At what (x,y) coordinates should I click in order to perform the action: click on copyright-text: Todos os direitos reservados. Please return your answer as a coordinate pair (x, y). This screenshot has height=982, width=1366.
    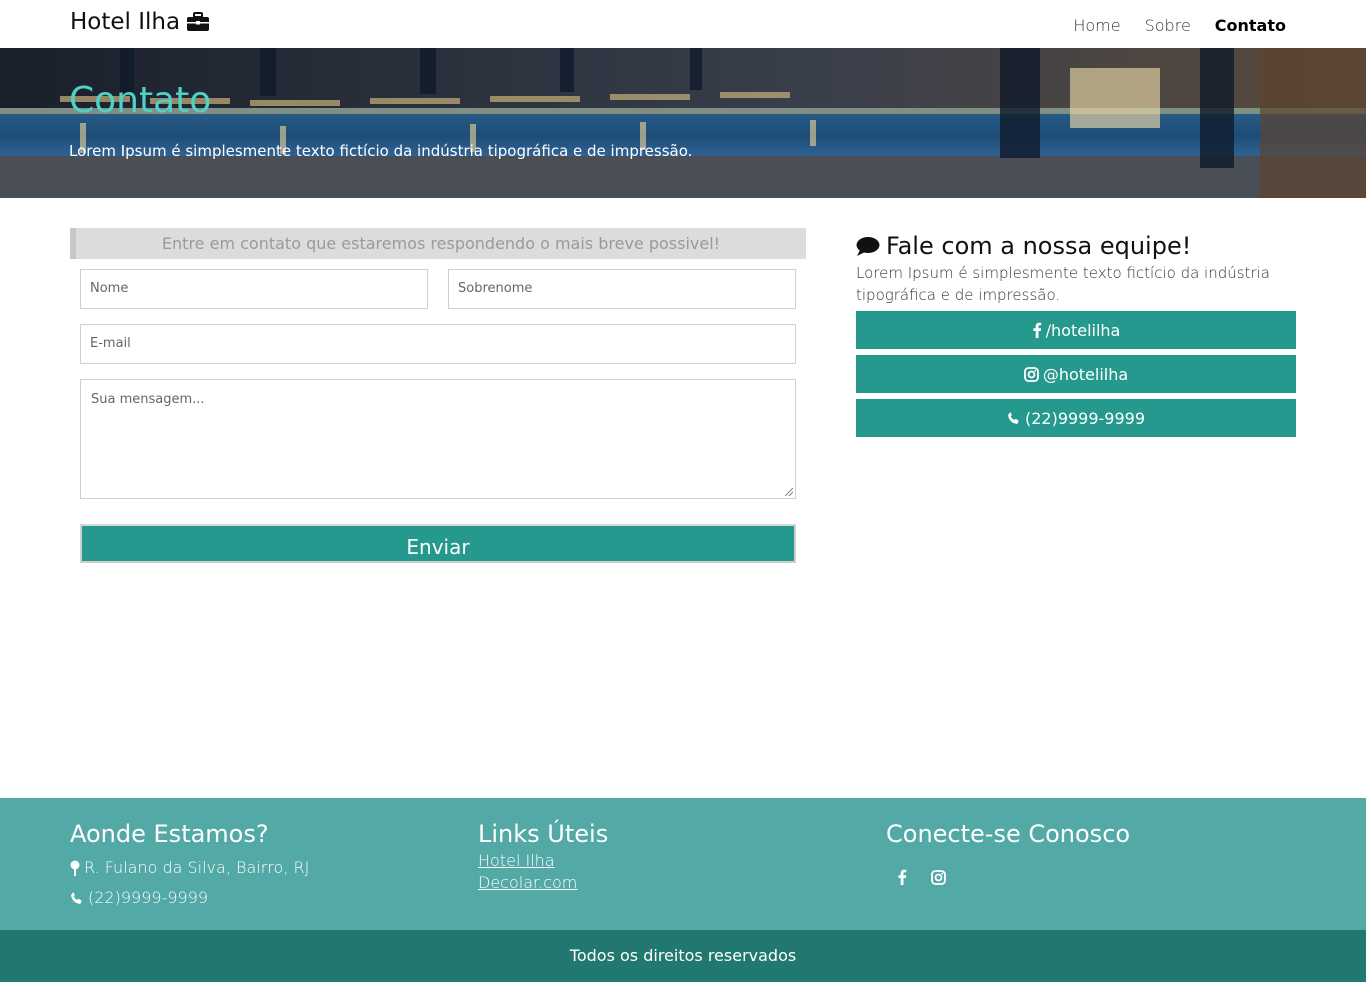
    Looking at the image, I should click on (683, 955).